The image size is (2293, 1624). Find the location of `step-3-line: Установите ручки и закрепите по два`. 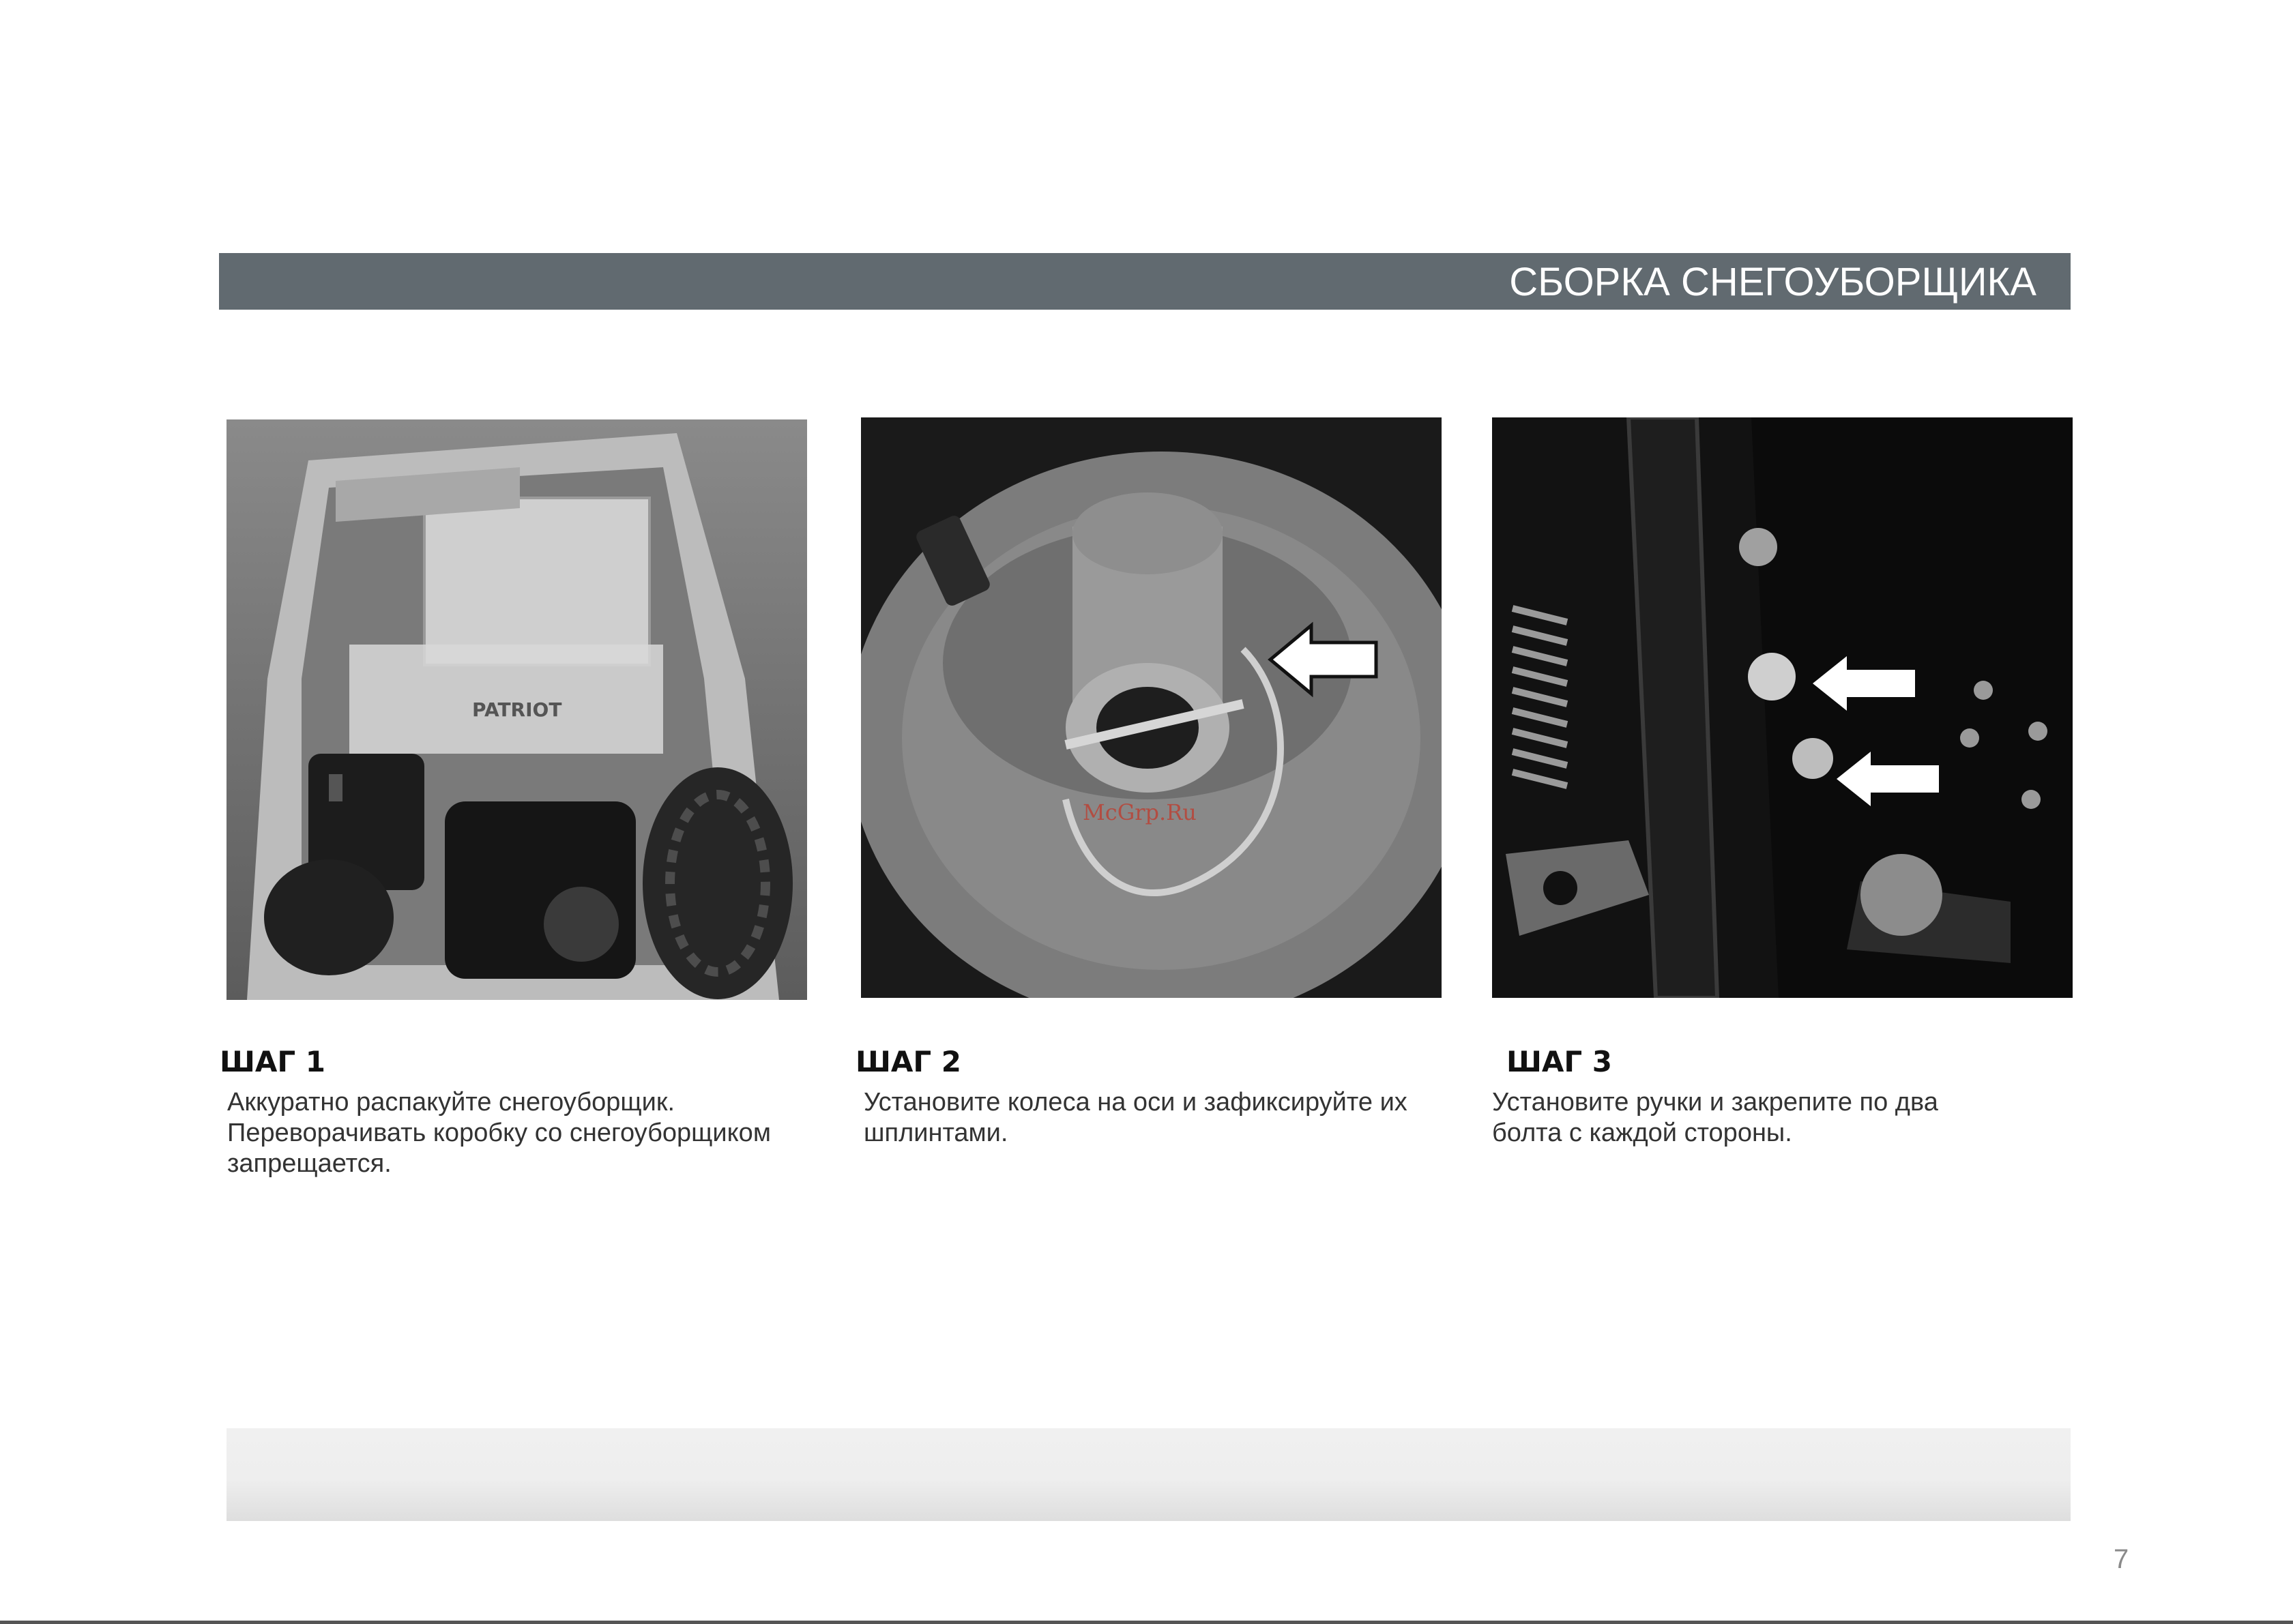

step-3-line: Установите ручки и закрепите по два is located at coordinates (1715, 1102).